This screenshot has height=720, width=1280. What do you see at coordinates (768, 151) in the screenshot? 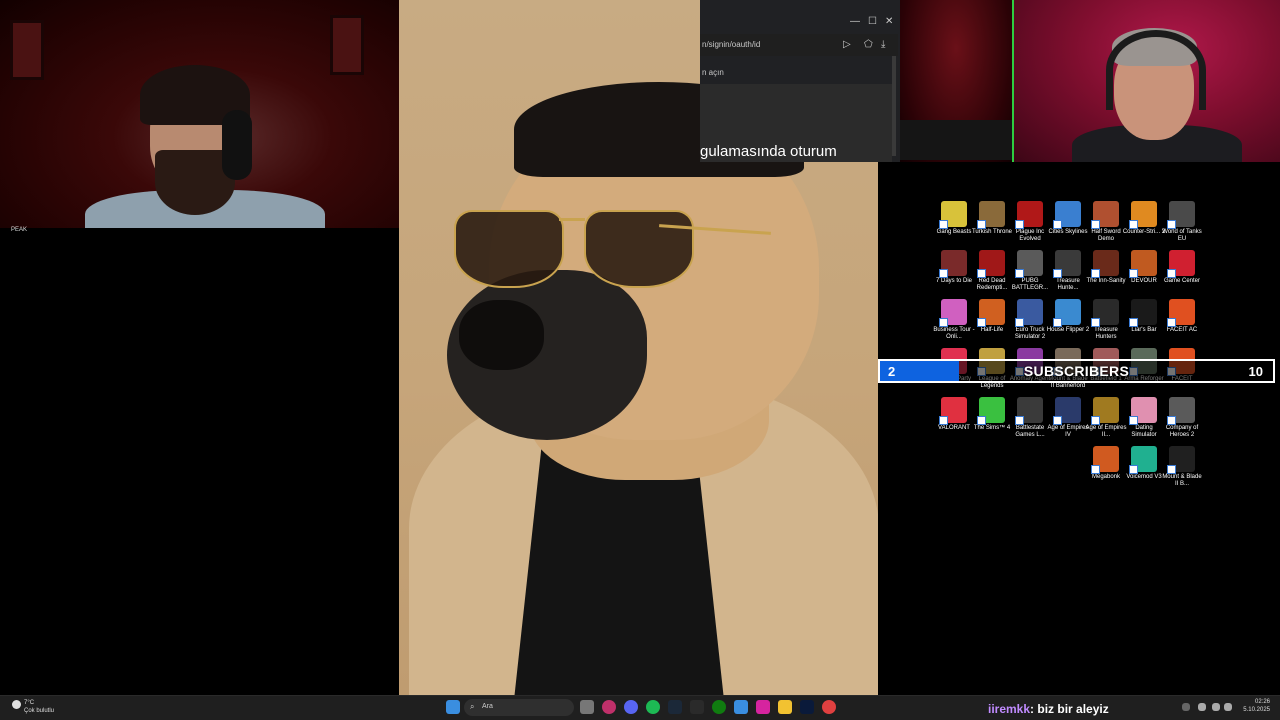
I see `signin-heading: gulamasında oturum` at bounding box center [768, 151].